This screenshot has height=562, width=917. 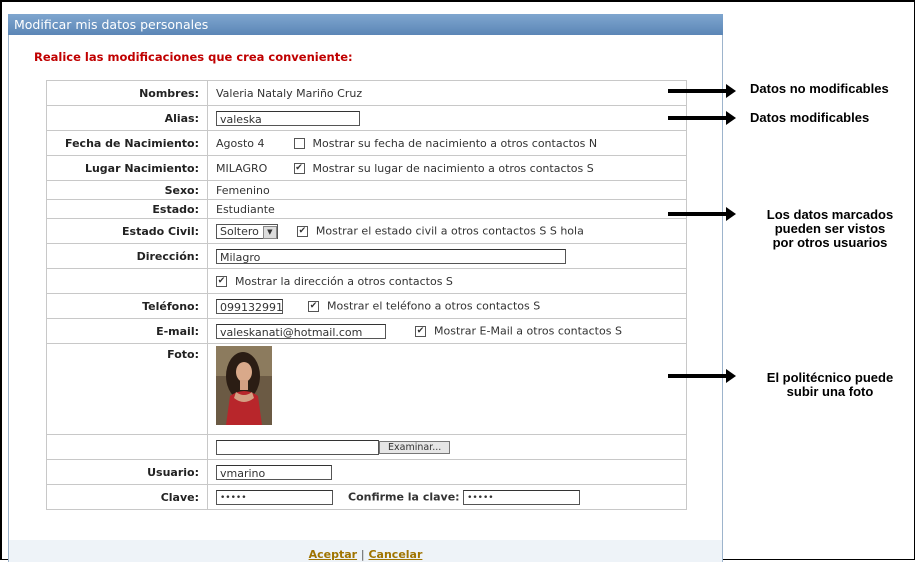 I want to click on form-actions: Aceptar | Cancelar, so click(x=365, y=554).